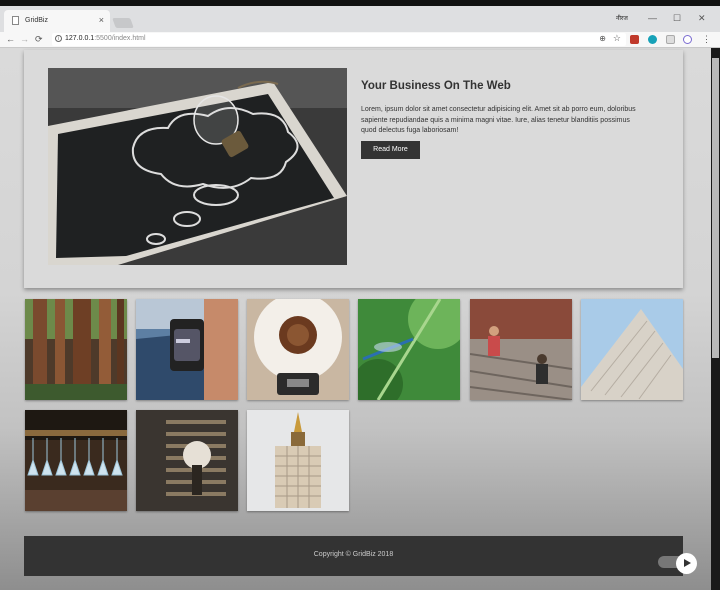  What do you see at coordinates (101, 20) in the screenshot?
I see `tab-close-icon: ×` at bounding box center [101, 20].